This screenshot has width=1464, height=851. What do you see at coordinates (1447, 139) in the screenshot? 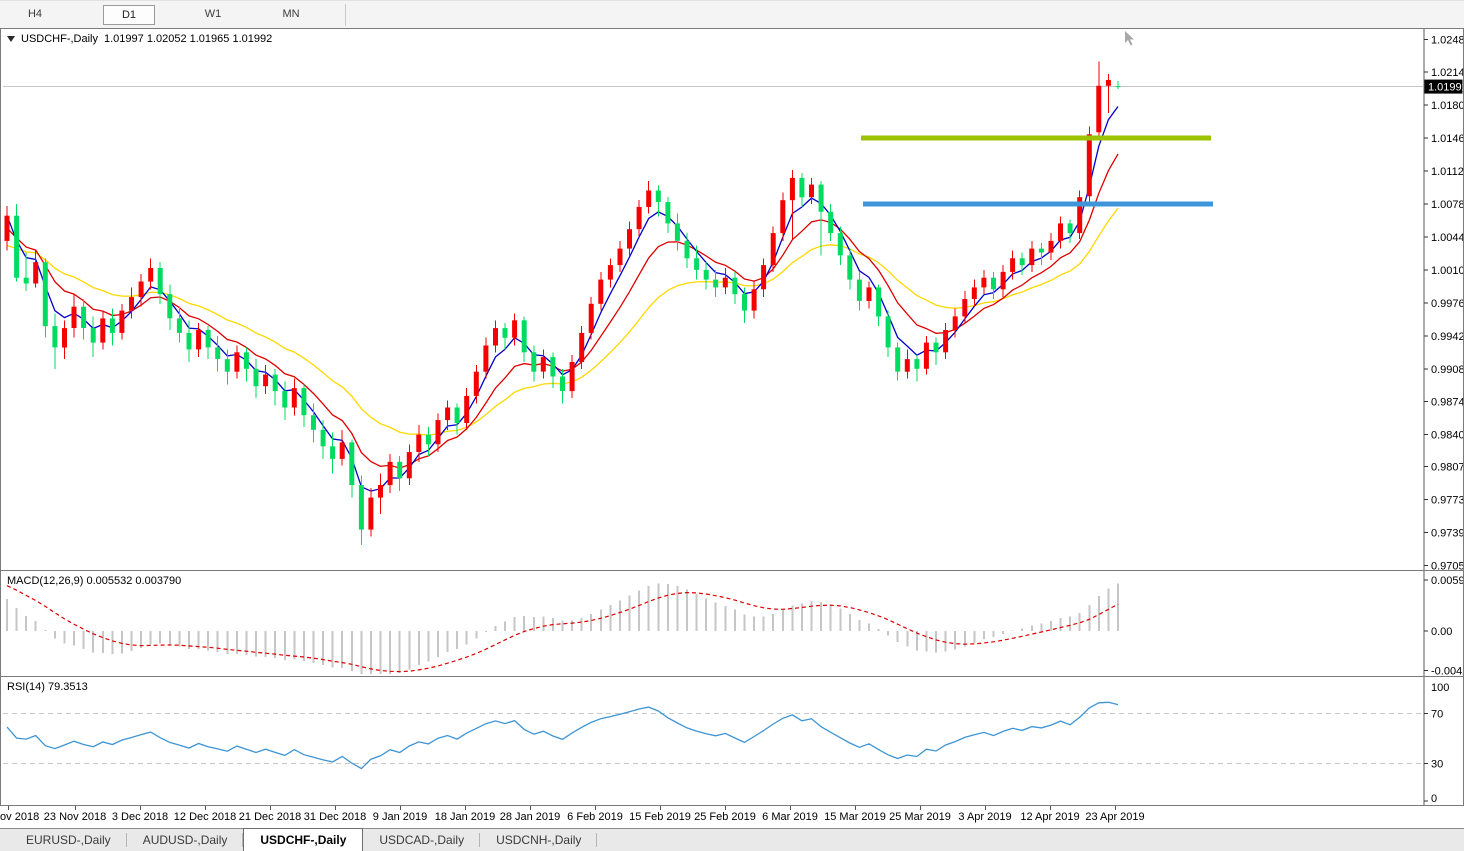
I see `price-tick-label: 1.01460` at bounding box center [1447, 139].